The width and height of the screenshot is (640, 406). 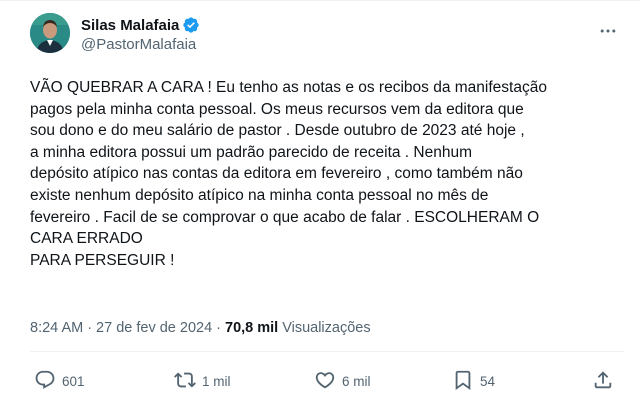 I want to click on author-names: Silas Malafaia @PastorMalafaia, so click(x=140, y=34).